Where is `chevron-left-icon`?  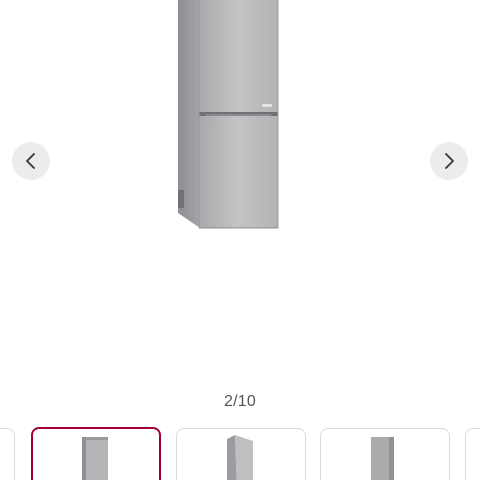 chevron-left-icon is located at coordinates (30, 161).